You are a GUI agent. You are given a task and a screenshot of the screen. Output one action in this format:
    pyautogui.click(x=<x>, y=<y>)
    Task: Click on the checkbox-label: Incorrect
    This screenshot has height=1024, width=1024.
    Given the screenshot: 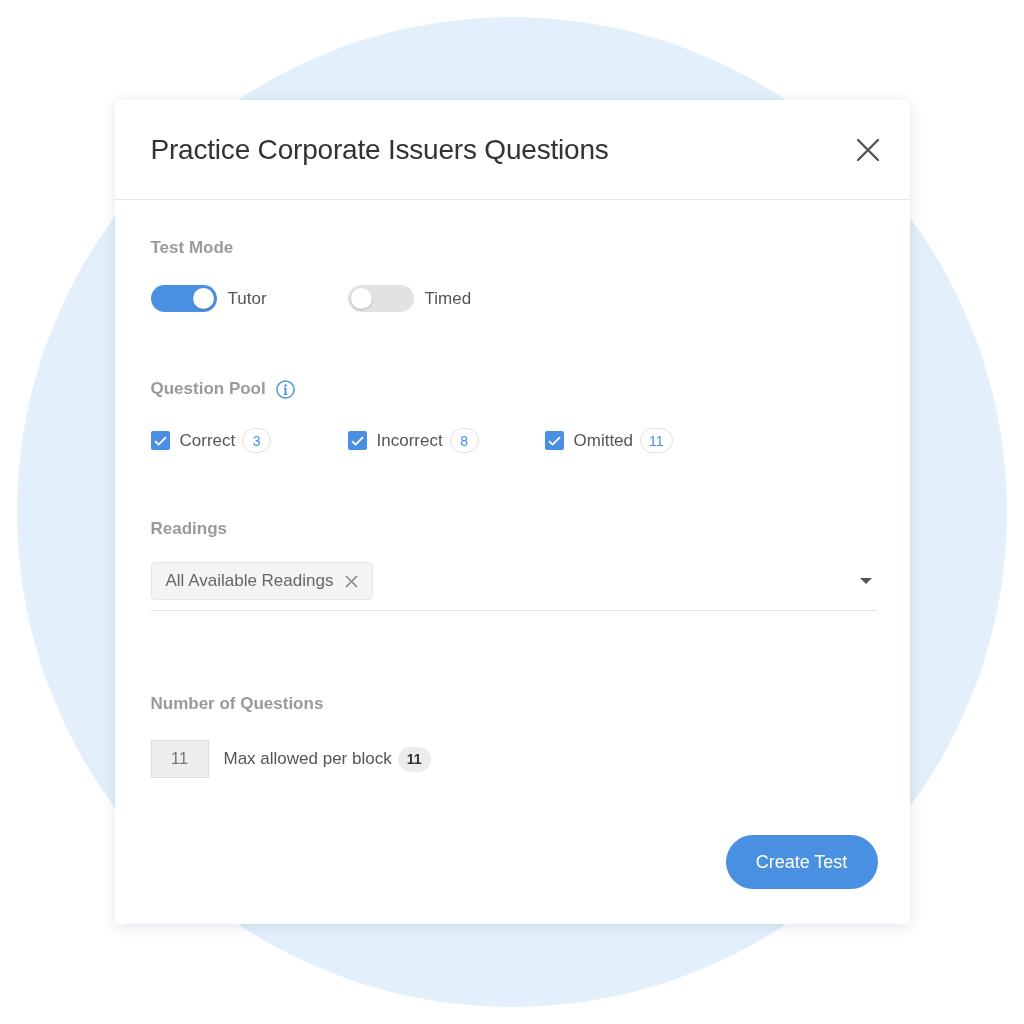 What is the action you would take?
    pyautogui.click(x=409, y=440)
    